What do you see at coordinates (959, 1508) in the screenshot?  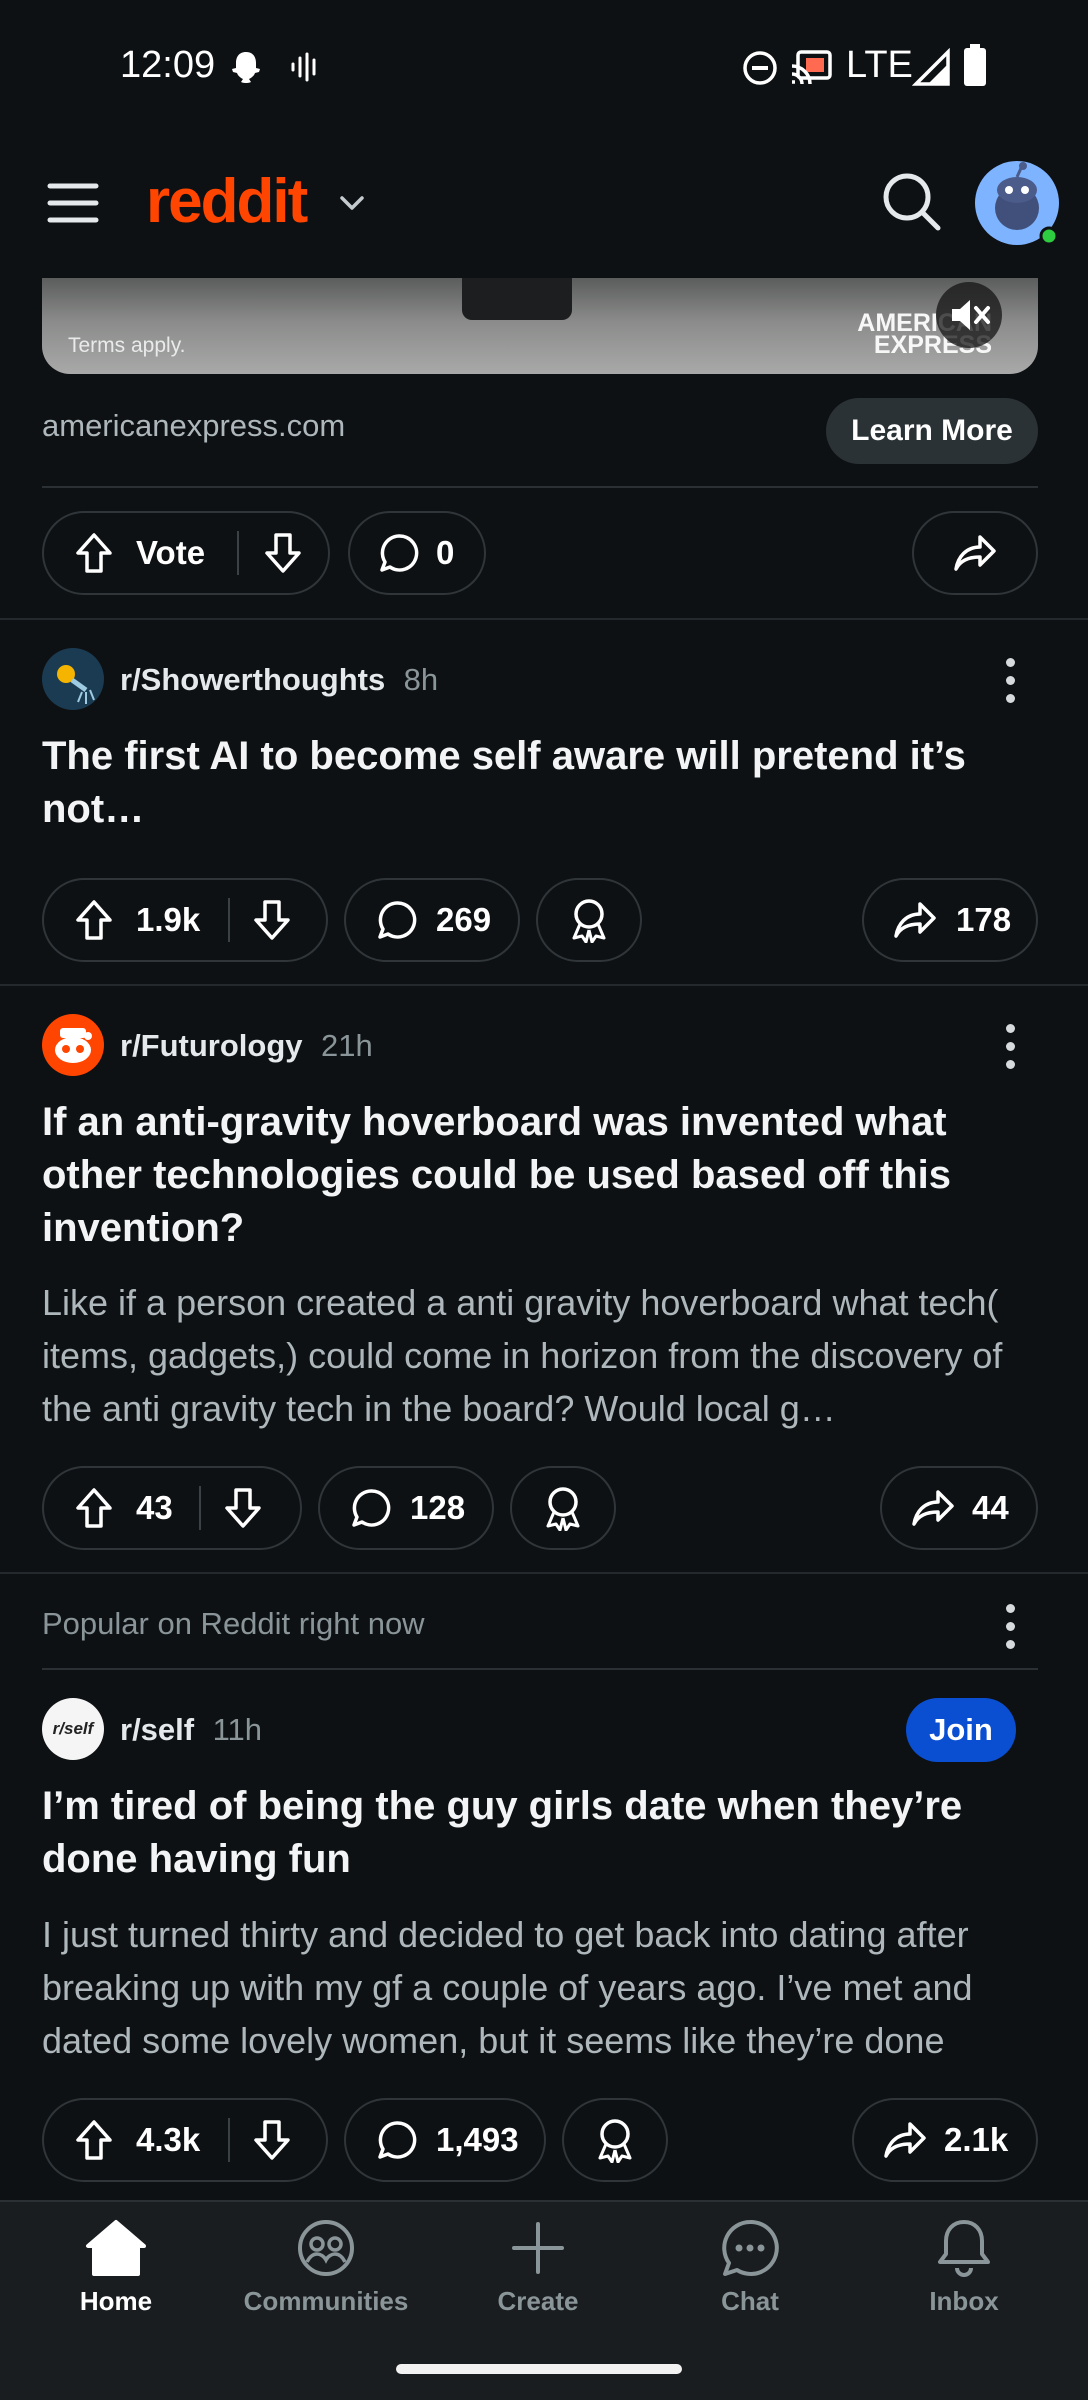 I see `share-button: 44` at bounding box center [959, 1508].